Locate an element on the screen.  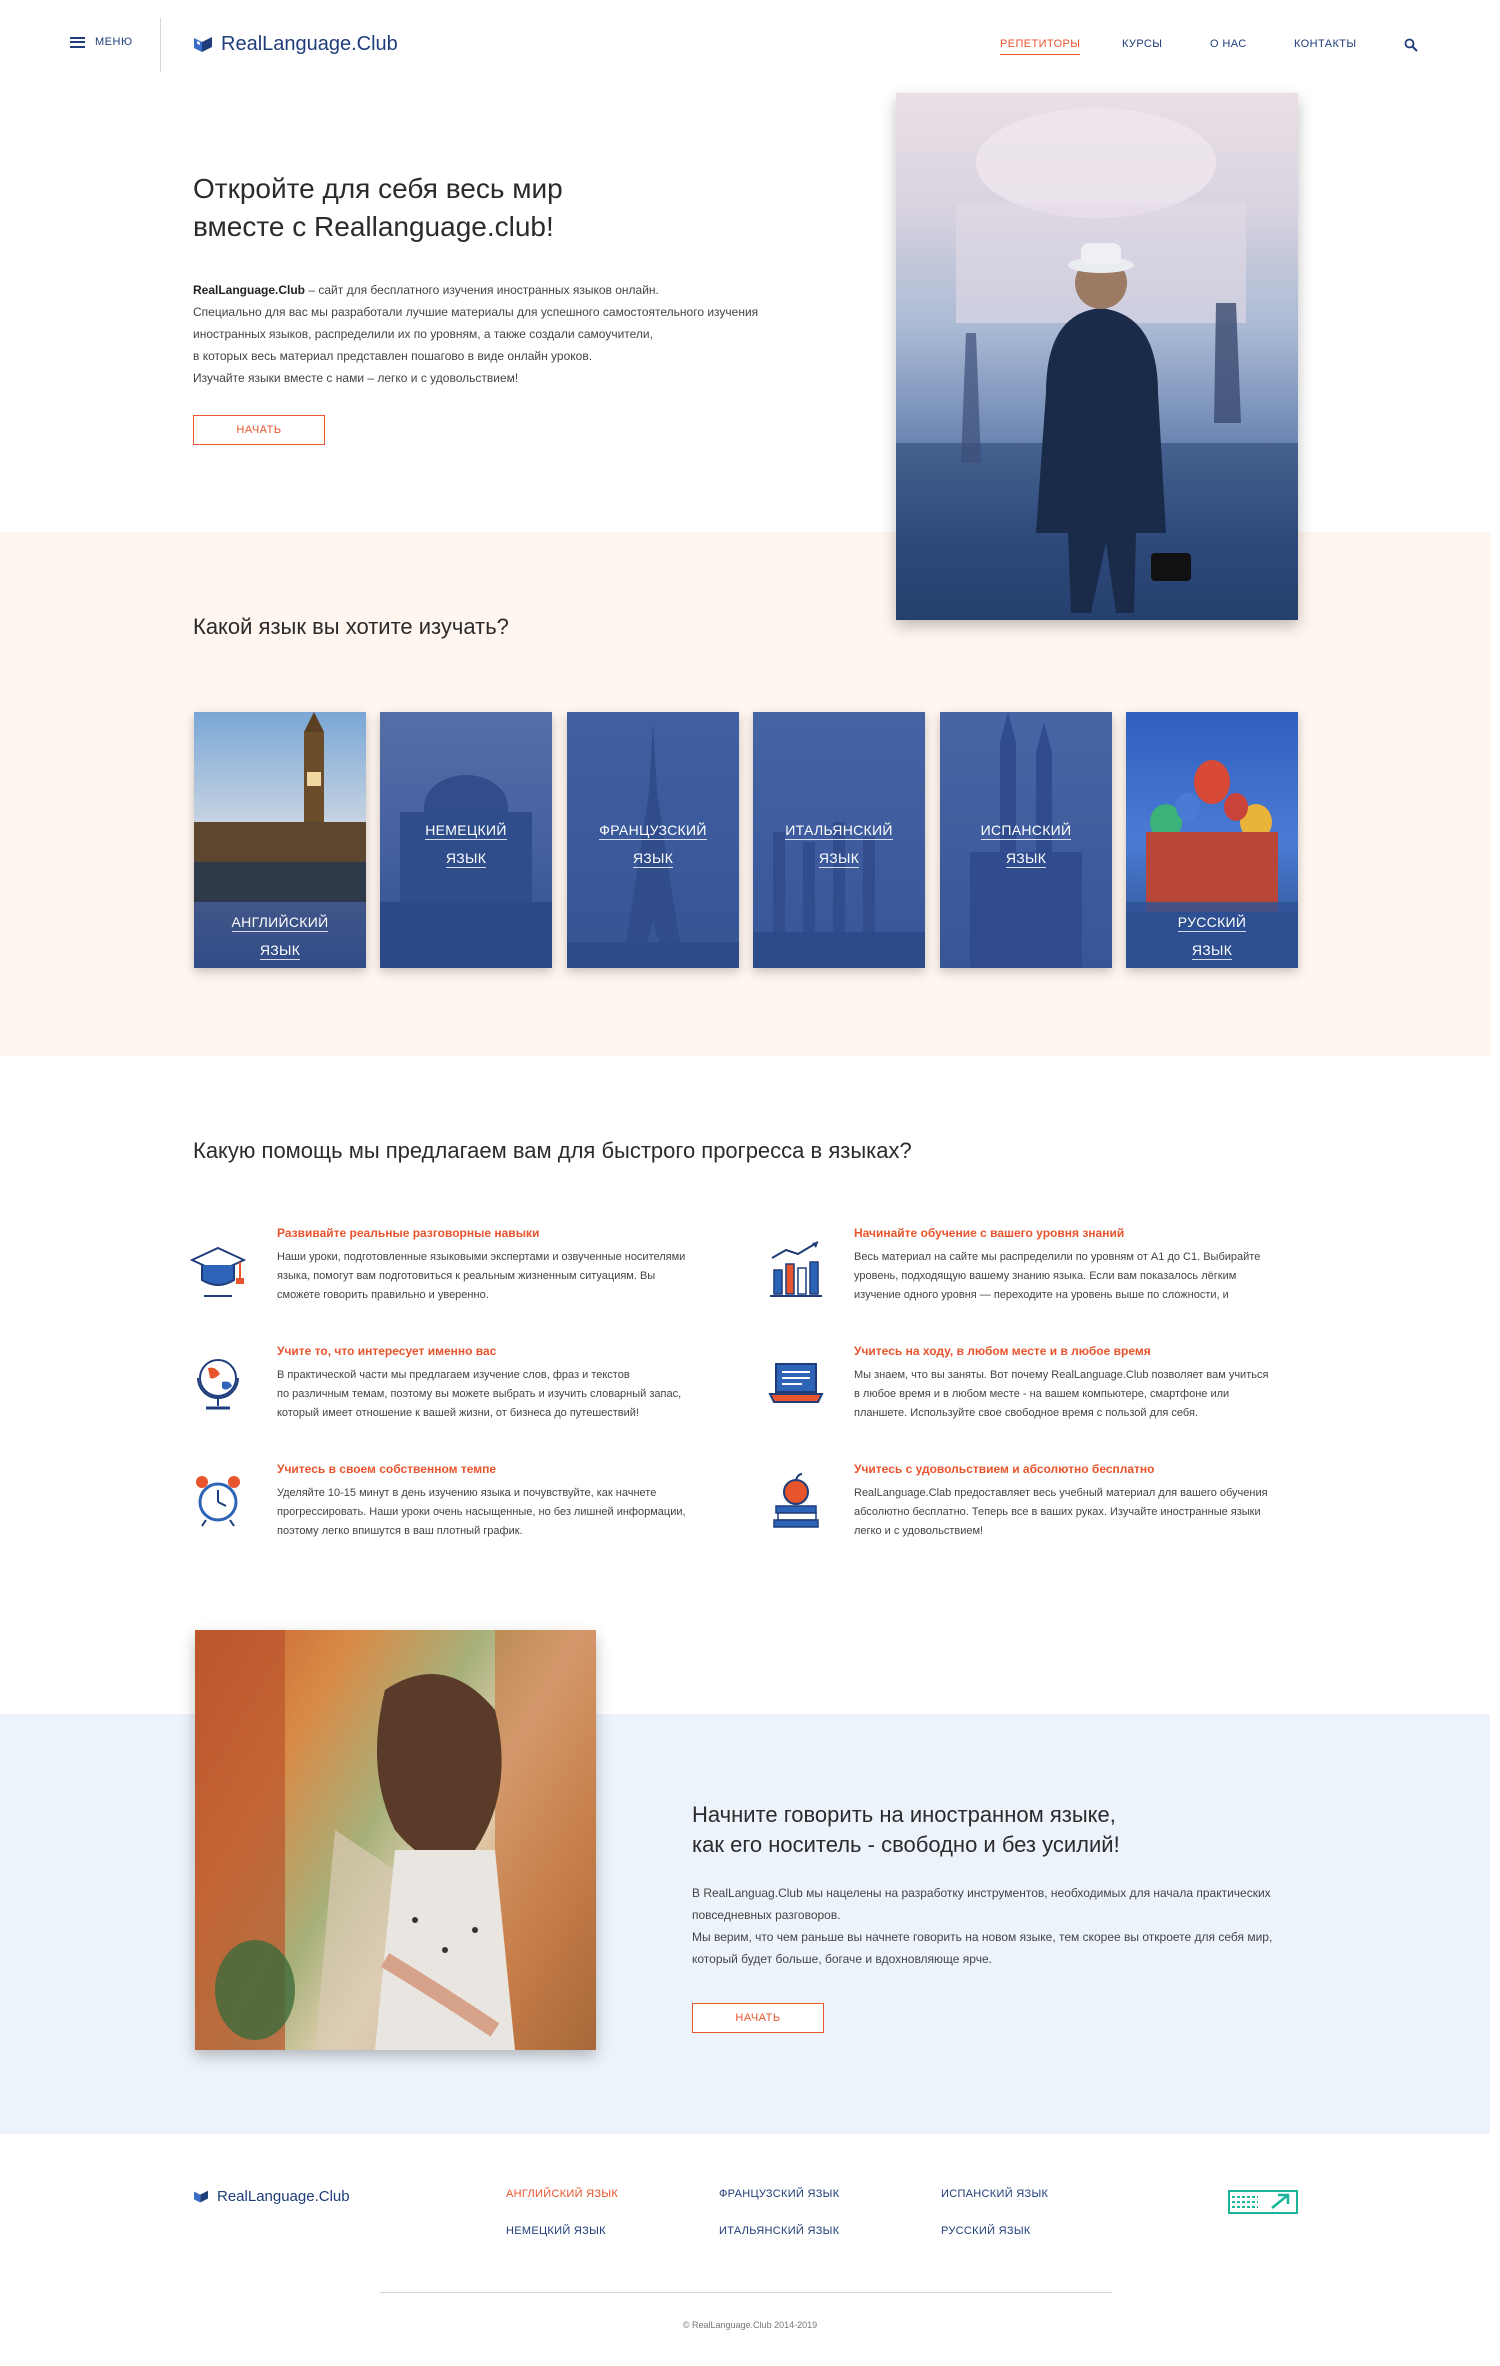
footer-divider is located at coordinates (746, 2292).